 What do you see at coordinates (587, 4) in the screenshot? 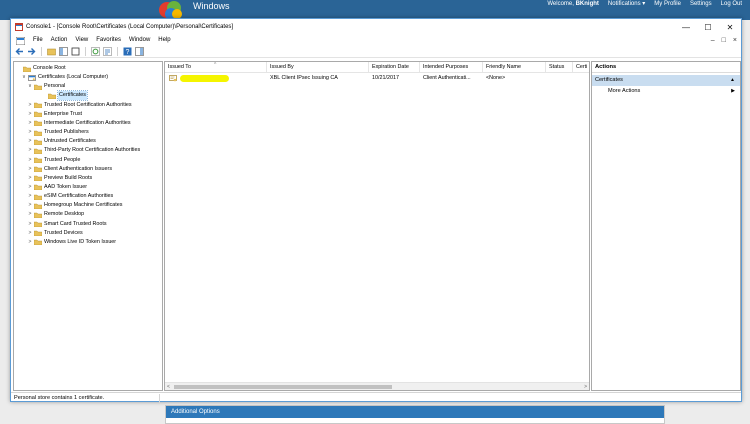
I see `site-username: BKnight` at bounding box center [587, 4].